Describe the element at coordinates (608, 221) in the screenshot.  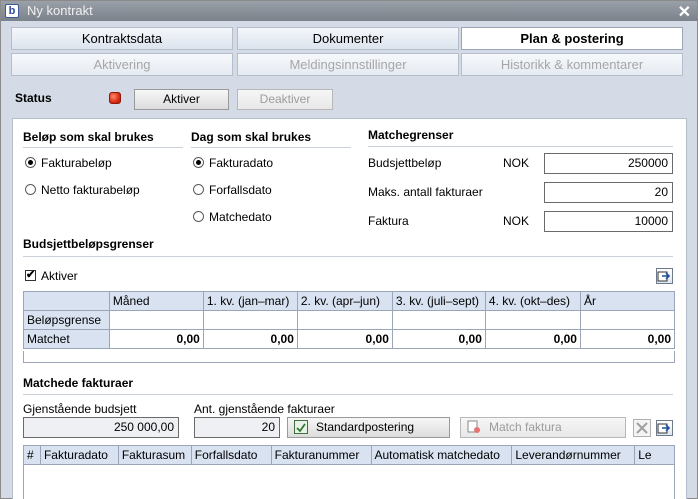
I see `invoice-limit-input: 10000` at that location.